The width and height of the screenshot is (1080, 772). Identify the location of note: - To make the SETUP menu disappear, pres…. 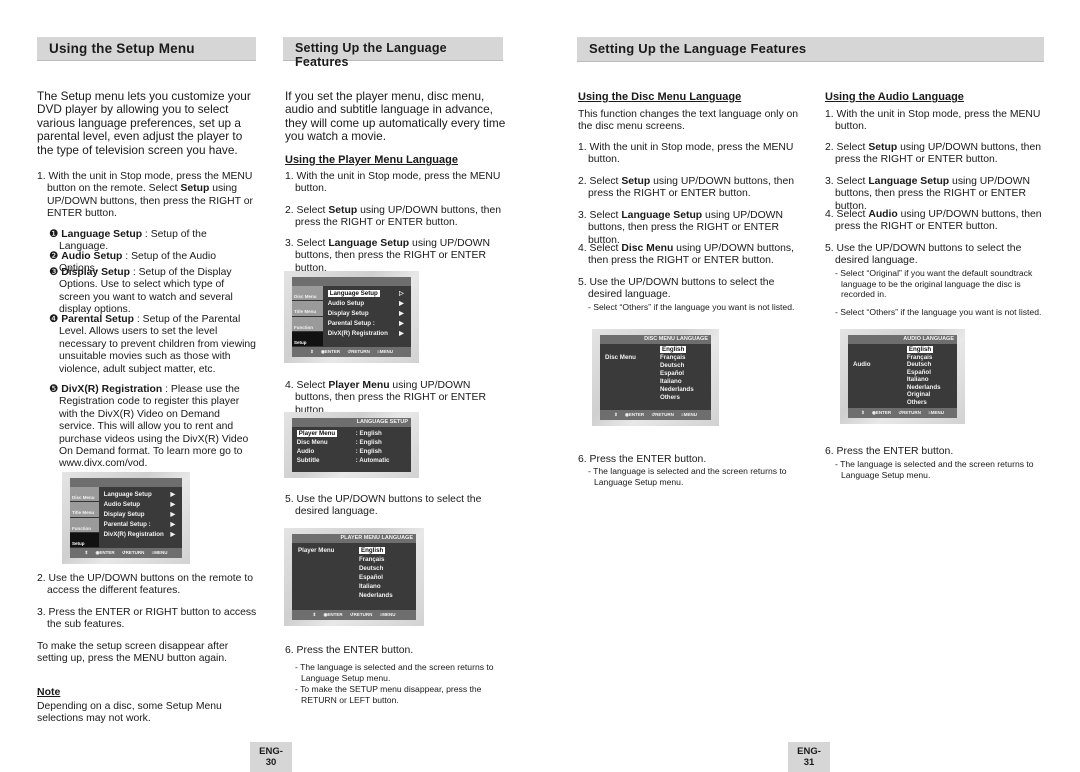
(388, 694).